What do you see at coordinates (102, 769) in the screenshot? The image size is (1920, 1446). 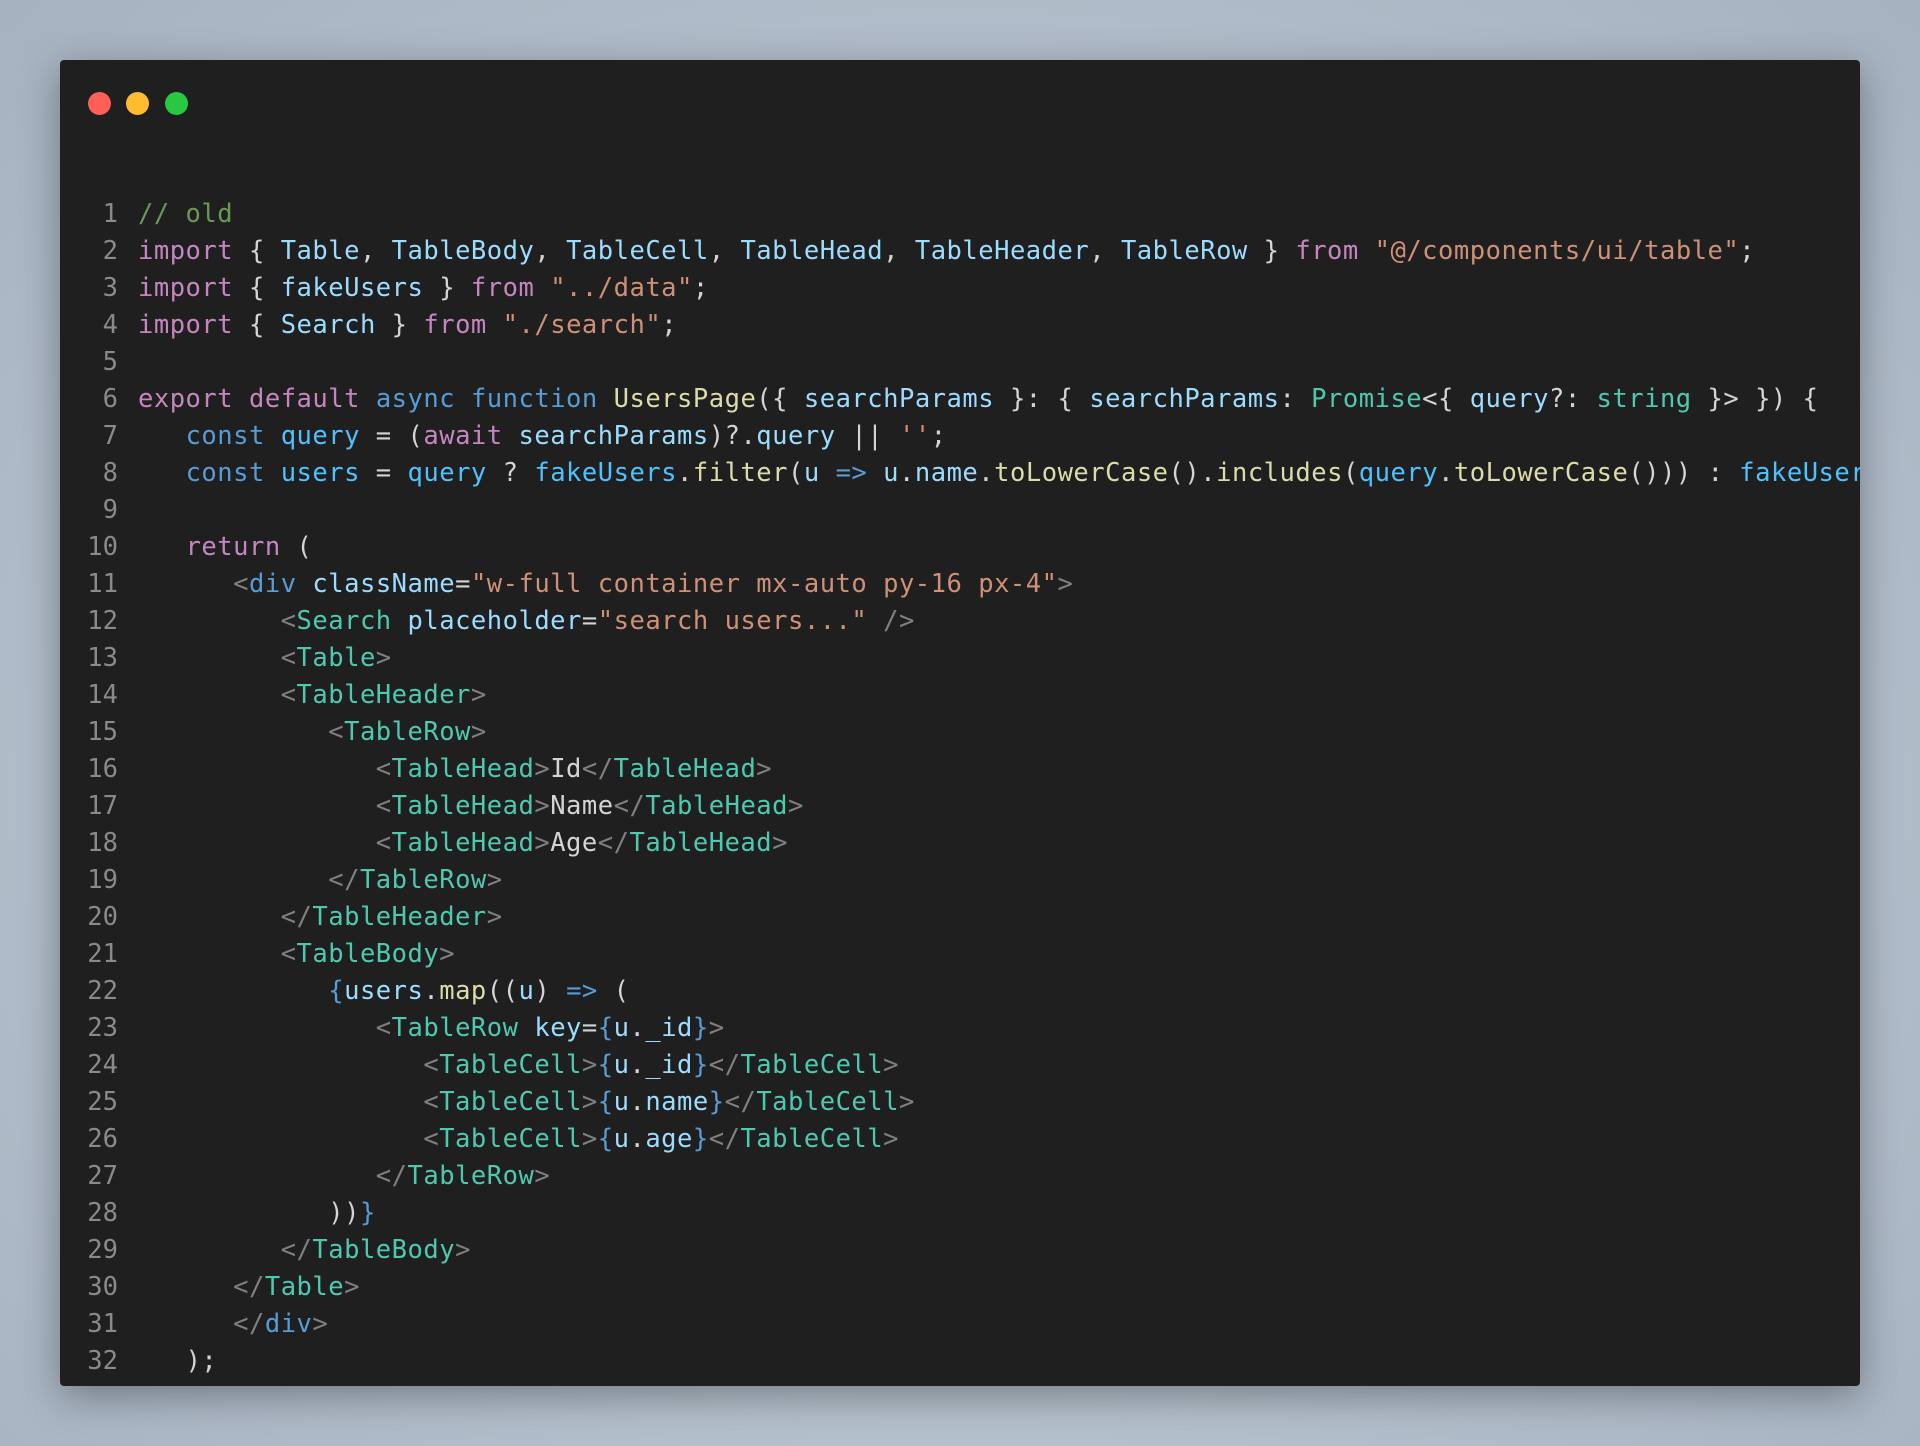 I see `line-number: 16` at bounding box center [102, 769].